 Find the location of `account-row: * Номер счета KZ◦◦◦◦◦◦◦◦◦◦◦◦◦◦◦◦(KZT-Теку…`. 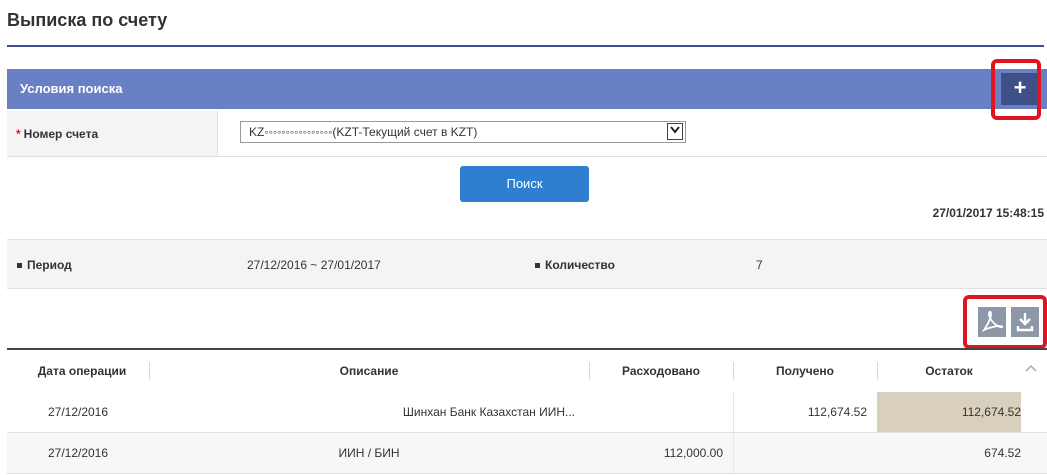

account-row: * Номер счета KZ◦◦◦◦◦◦◦◦◦◦◦◦◦◦◦◦(KZT-Теку… is located at coordinates (527, 134).